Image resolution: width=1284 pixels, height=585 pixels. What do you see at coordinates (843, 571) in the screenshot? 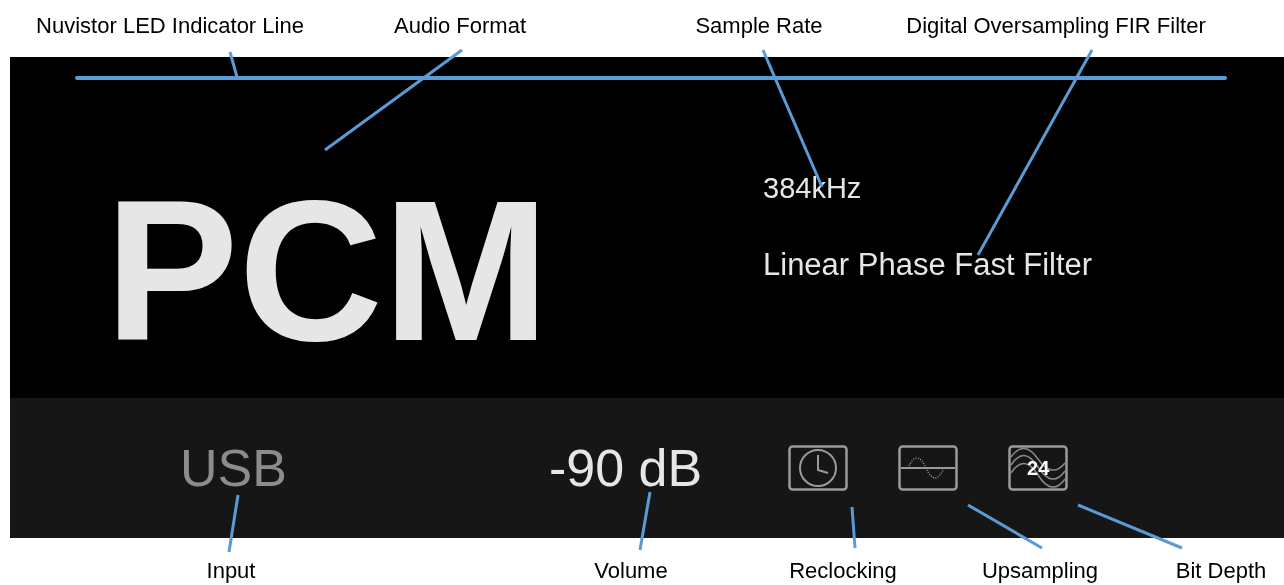
I see `annotation-label: Reclocking` at bounding box center [843, 571].